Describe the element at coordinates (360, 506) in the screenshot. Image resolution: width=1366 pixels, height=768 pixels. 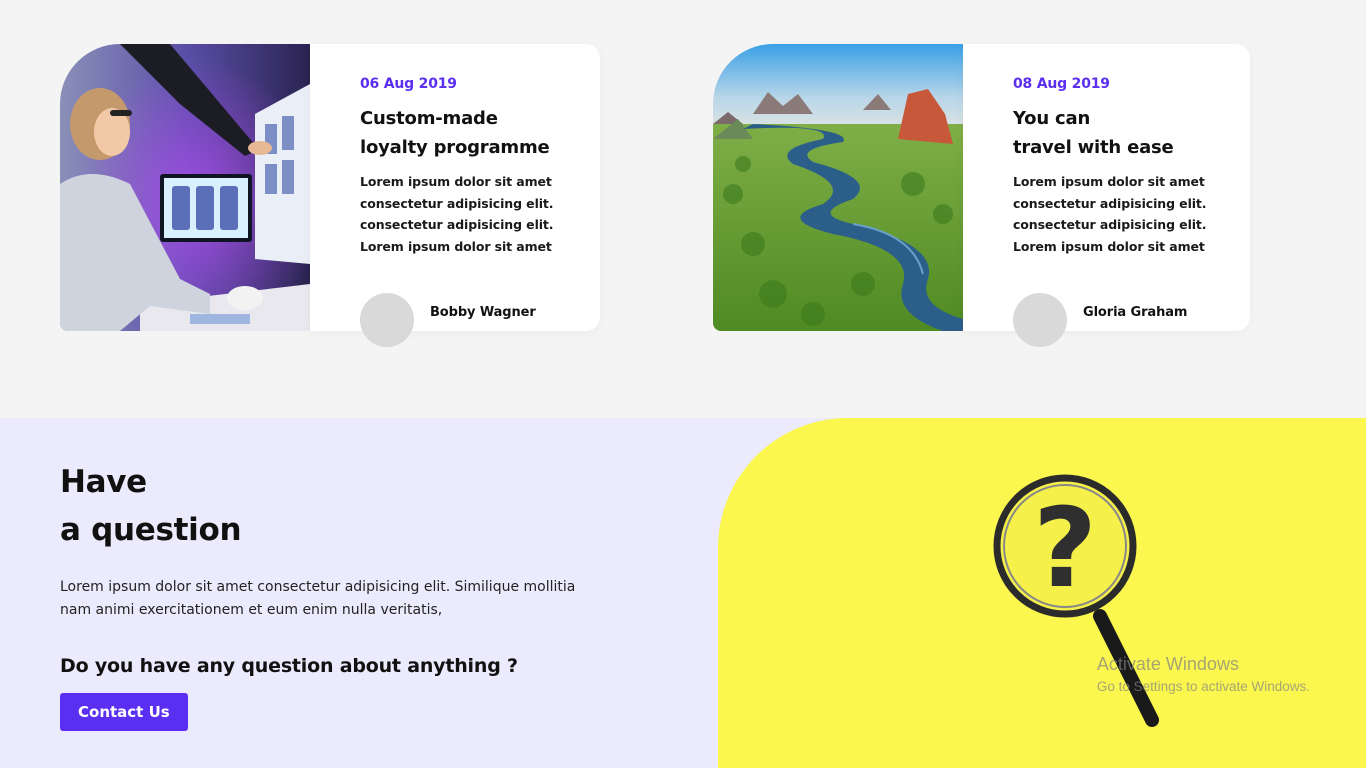
I see `section-title: Have a question` at that location.